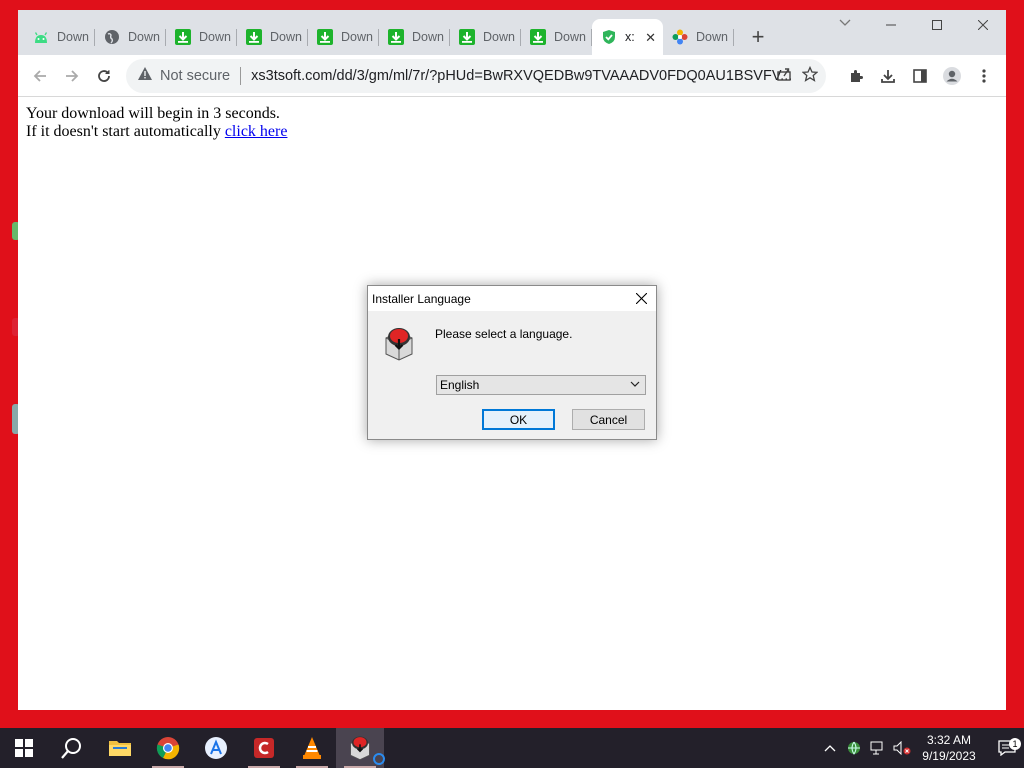 The image size is (1024, 768). What do you see at coordinates (949, 756) in the screenshot?
I see `clock-date: 9/19/2023` at bounding box center [949, 756].